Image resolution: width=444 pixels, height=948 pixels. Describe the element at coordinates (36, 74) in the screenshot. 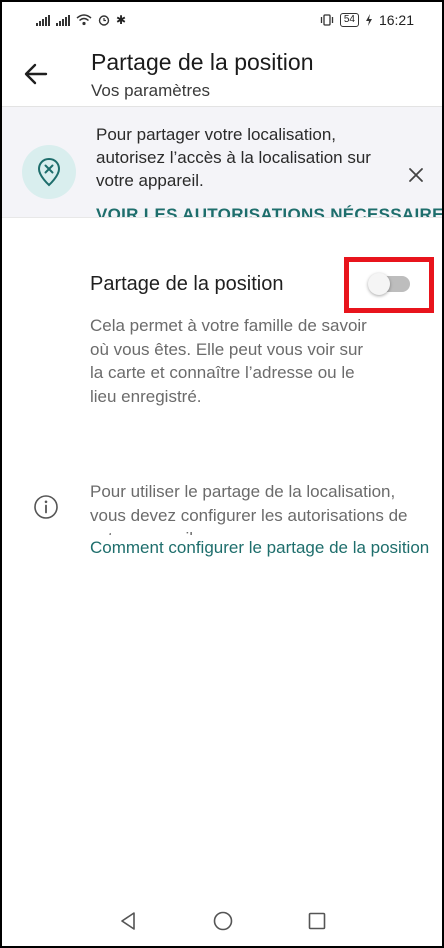

I see `back-arrow-icon` at that location.